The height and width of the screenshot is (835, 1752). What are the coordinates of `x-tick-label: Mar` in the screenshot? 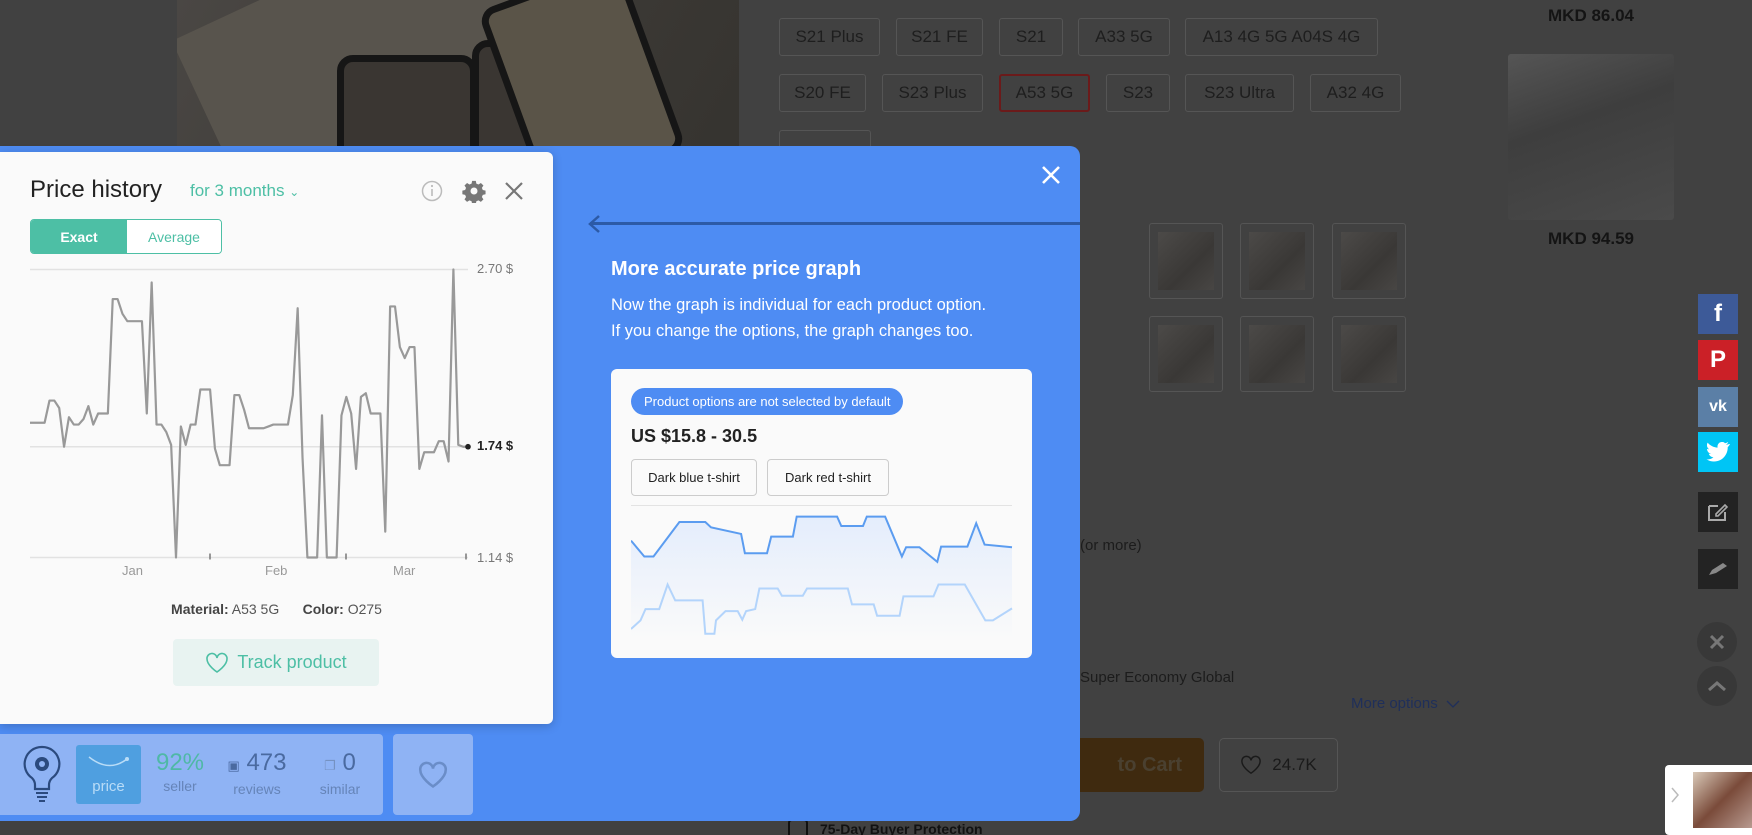 It's located at (404, 570).